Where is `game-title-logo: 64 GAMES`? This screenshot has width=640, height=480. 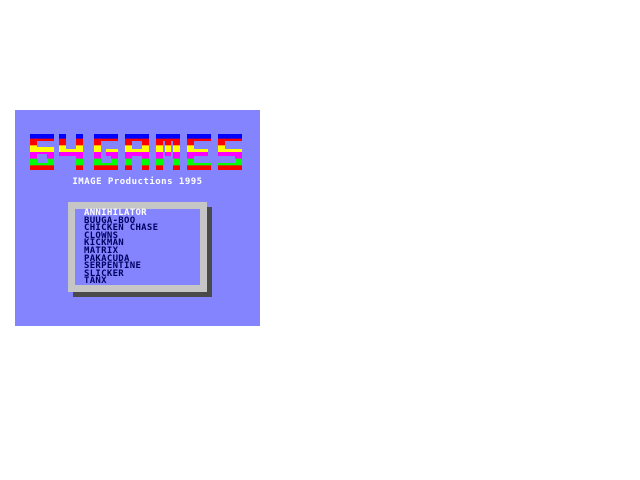
game-title-logo: 64 GAMES is located at coordinates (138, 152).